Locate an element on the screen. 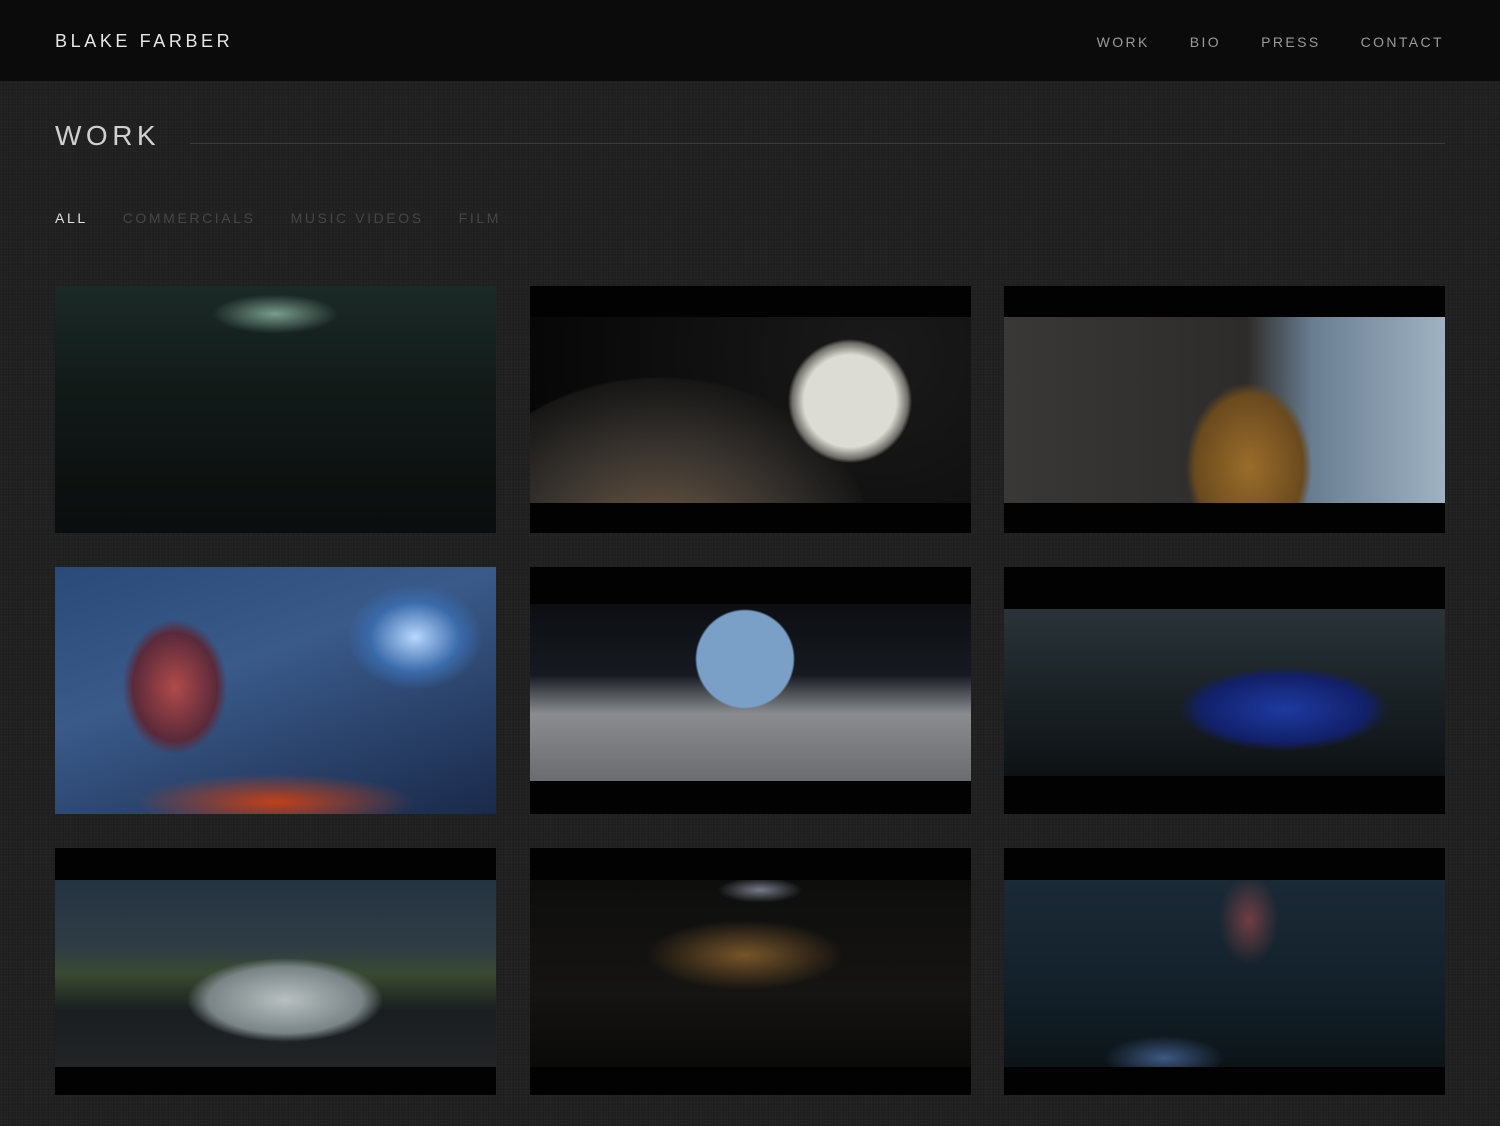 This screenshot has height=1126, width=1500. work-thumbnail-earth-ball is located at coordinates (750, 409).